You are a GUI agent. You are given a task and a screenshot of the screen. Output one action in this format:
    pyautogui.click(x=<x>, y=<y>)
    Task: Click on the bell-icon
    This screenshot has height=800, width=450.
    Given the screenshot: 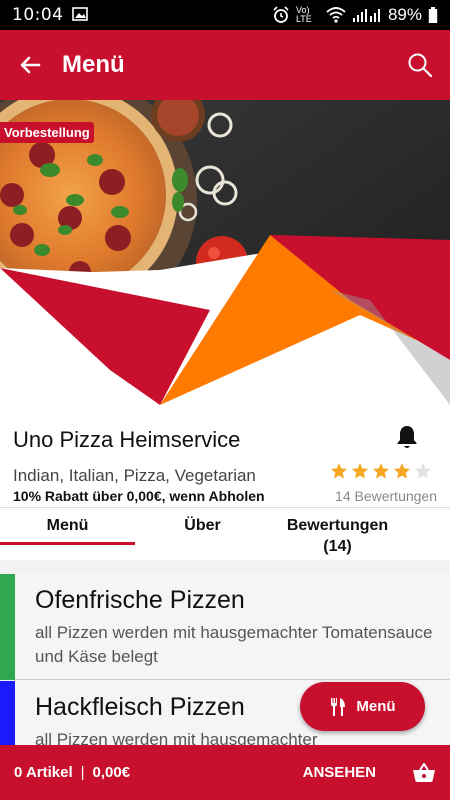 What is the action you would take?
    pyautogui.click(x=407, y=437)
    